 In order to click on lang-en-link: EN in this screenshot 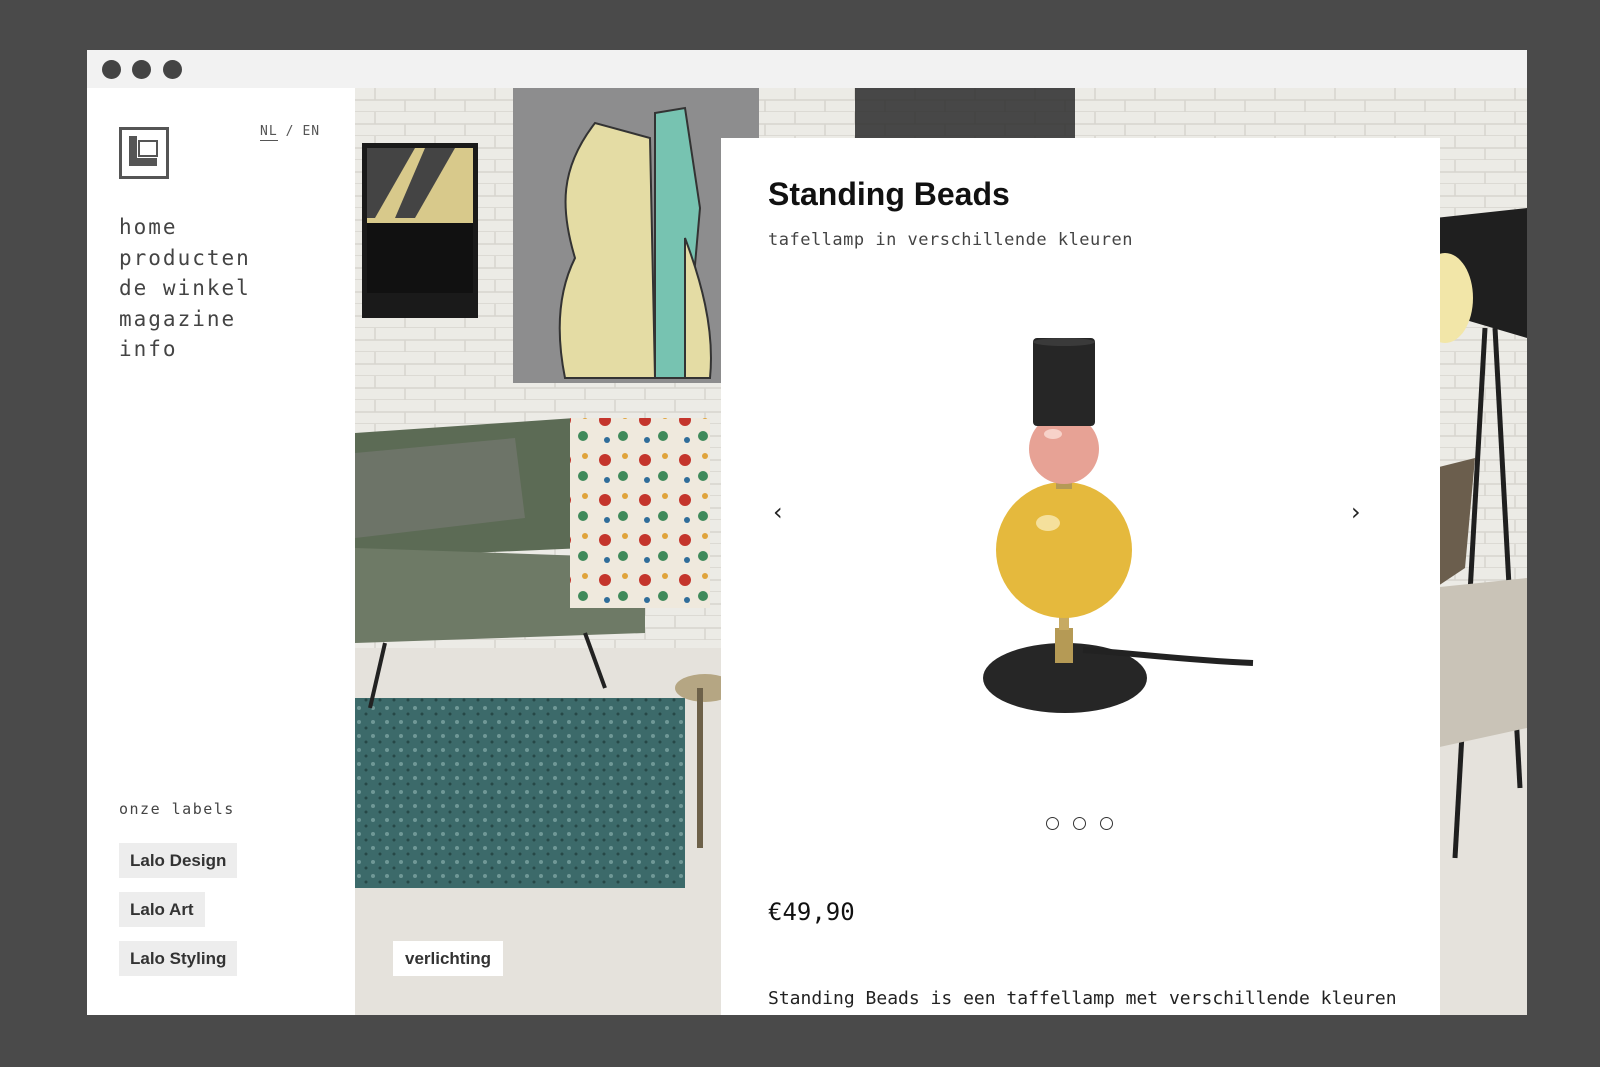, I will do `click(311, 131)`.